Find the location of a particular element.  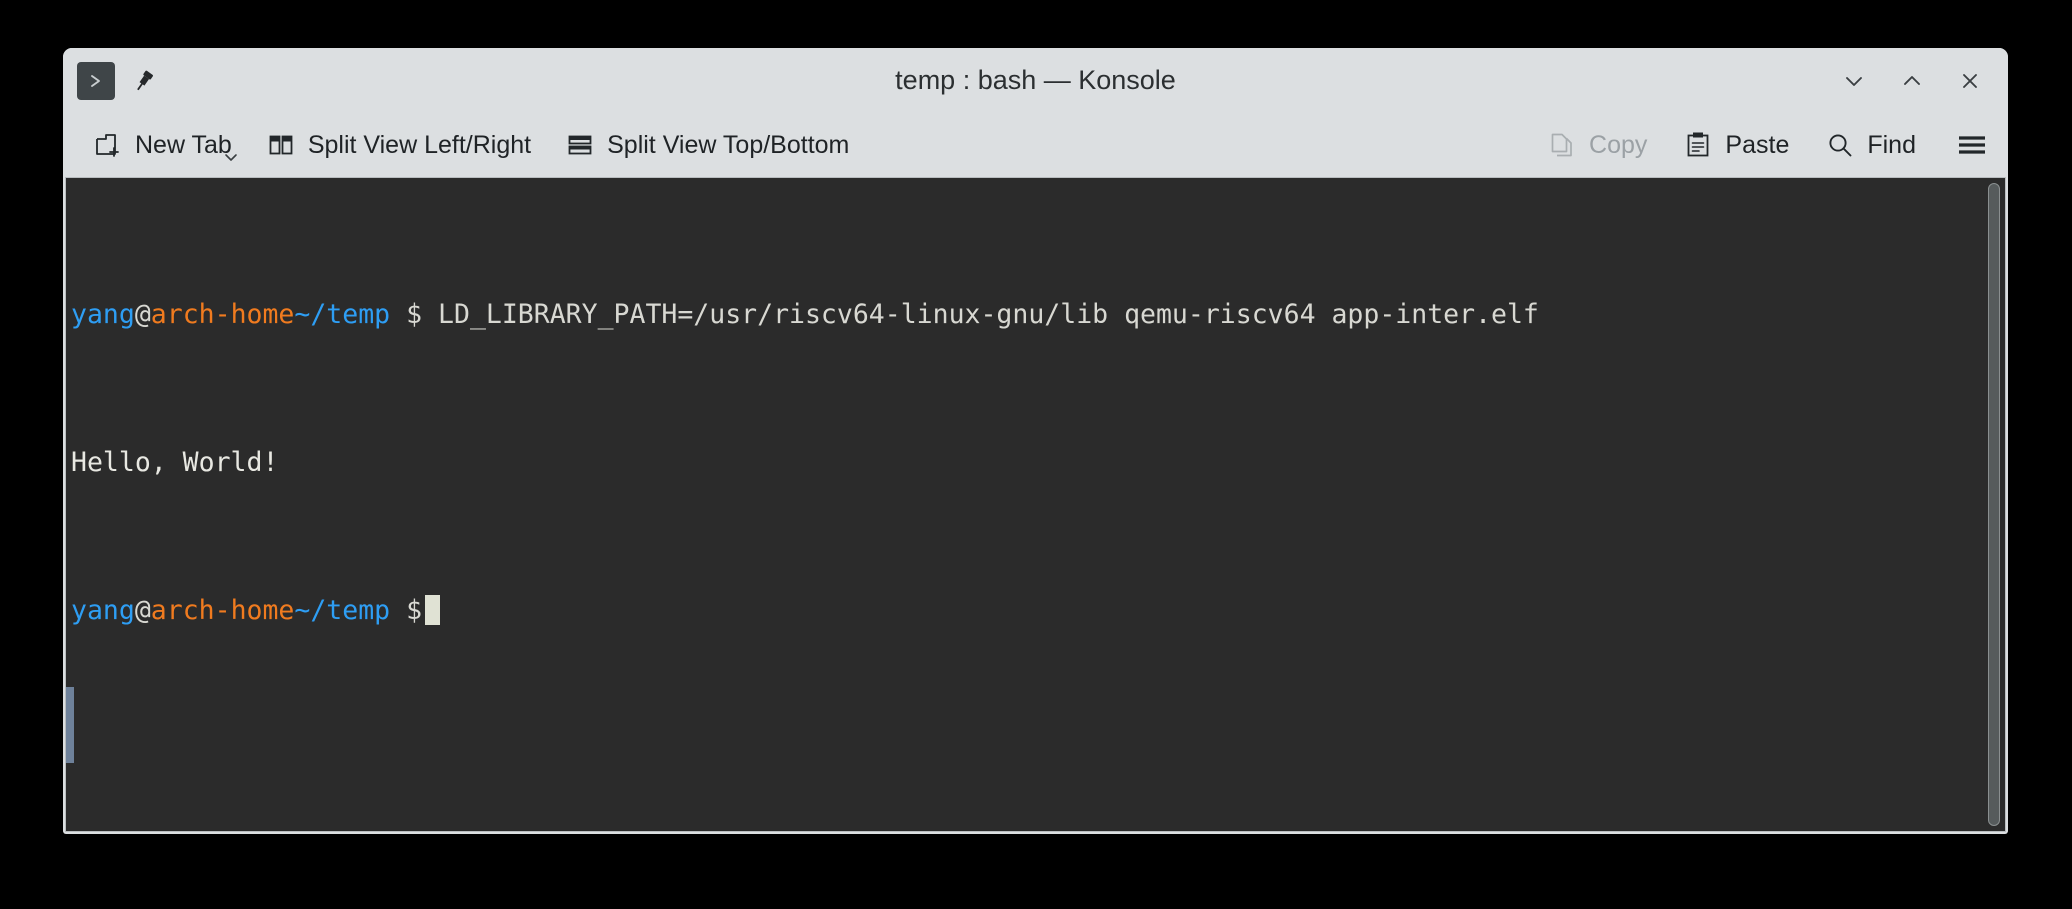

split-horizontal-icon is located at coordinates (580, 145).